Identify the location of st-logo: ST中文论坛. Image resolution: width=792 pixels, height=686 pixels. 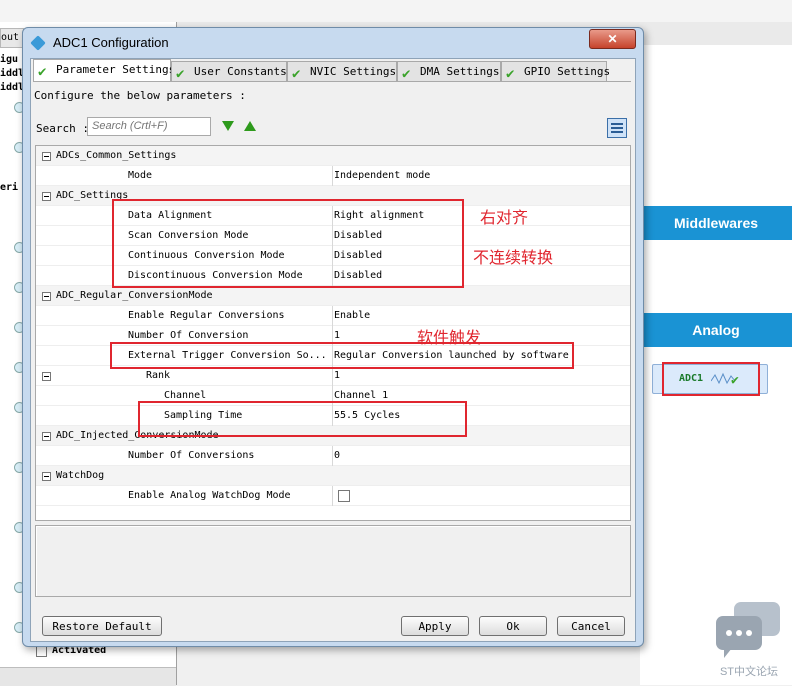
(749, 642).